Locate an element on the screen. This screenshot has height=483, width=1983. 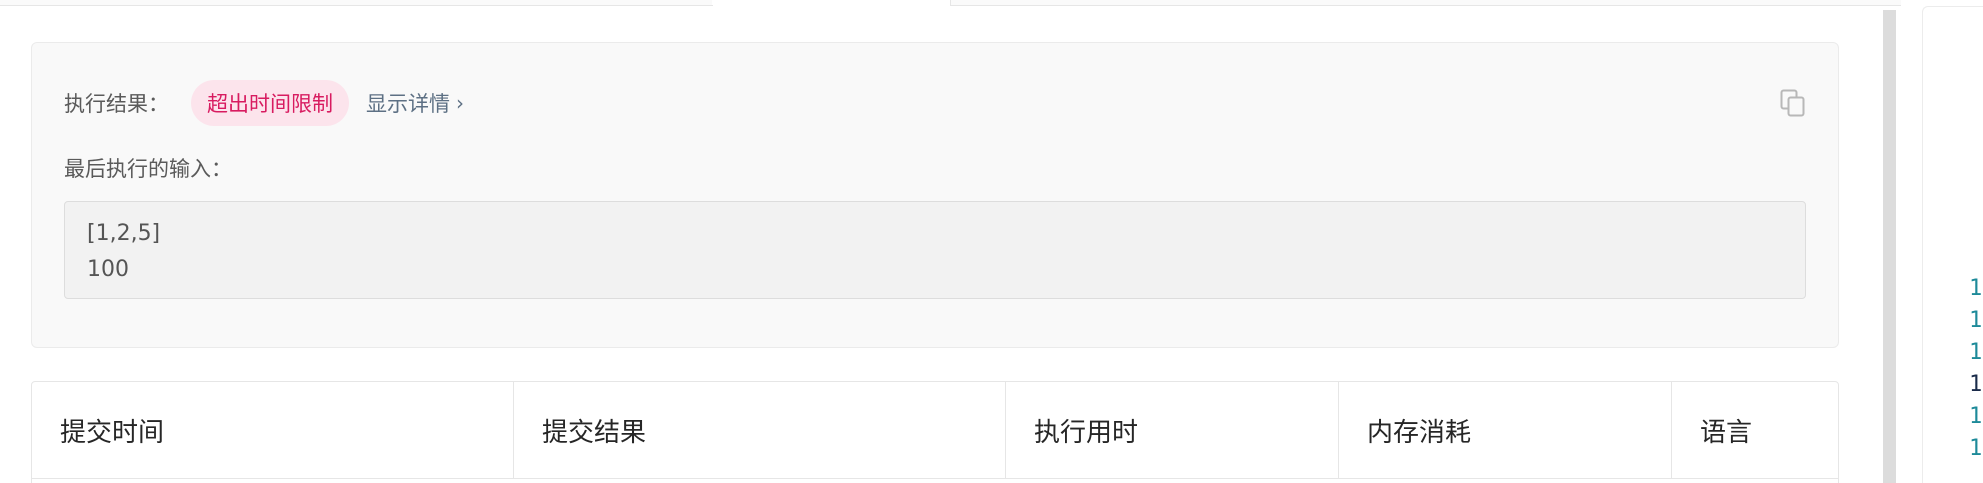
column-header-submit-time: 提交时间 is located at coordinates (273, 430).